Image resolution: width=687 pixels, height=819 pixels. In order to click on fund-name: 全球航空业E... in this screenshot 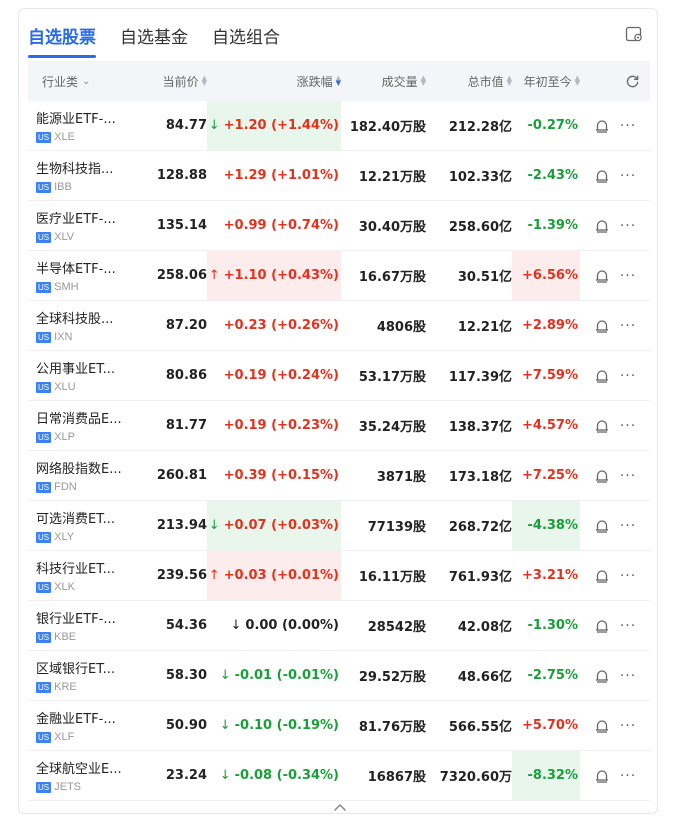, I will do `click(79, 767)`.